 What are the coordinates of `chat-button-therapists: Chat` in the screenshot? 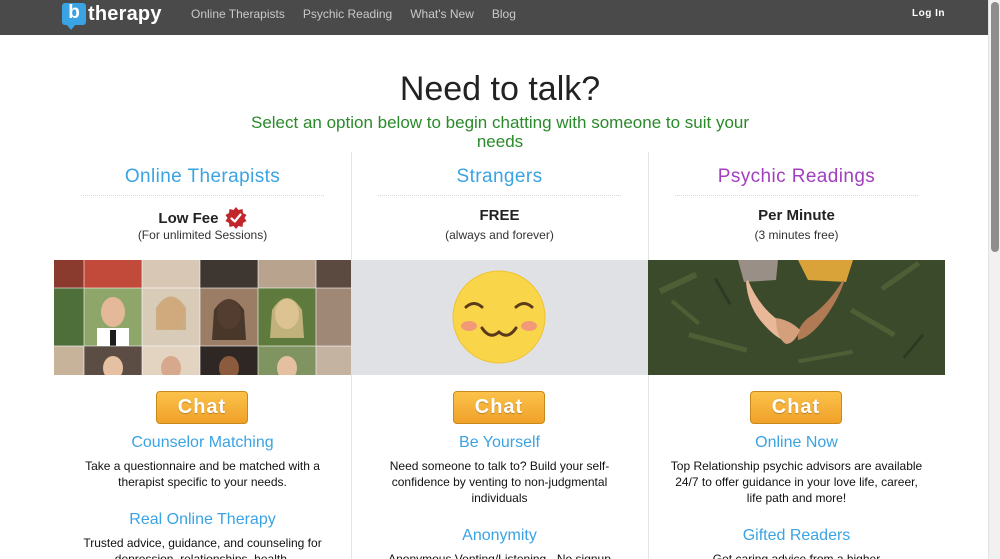 It's located at (202, 407).